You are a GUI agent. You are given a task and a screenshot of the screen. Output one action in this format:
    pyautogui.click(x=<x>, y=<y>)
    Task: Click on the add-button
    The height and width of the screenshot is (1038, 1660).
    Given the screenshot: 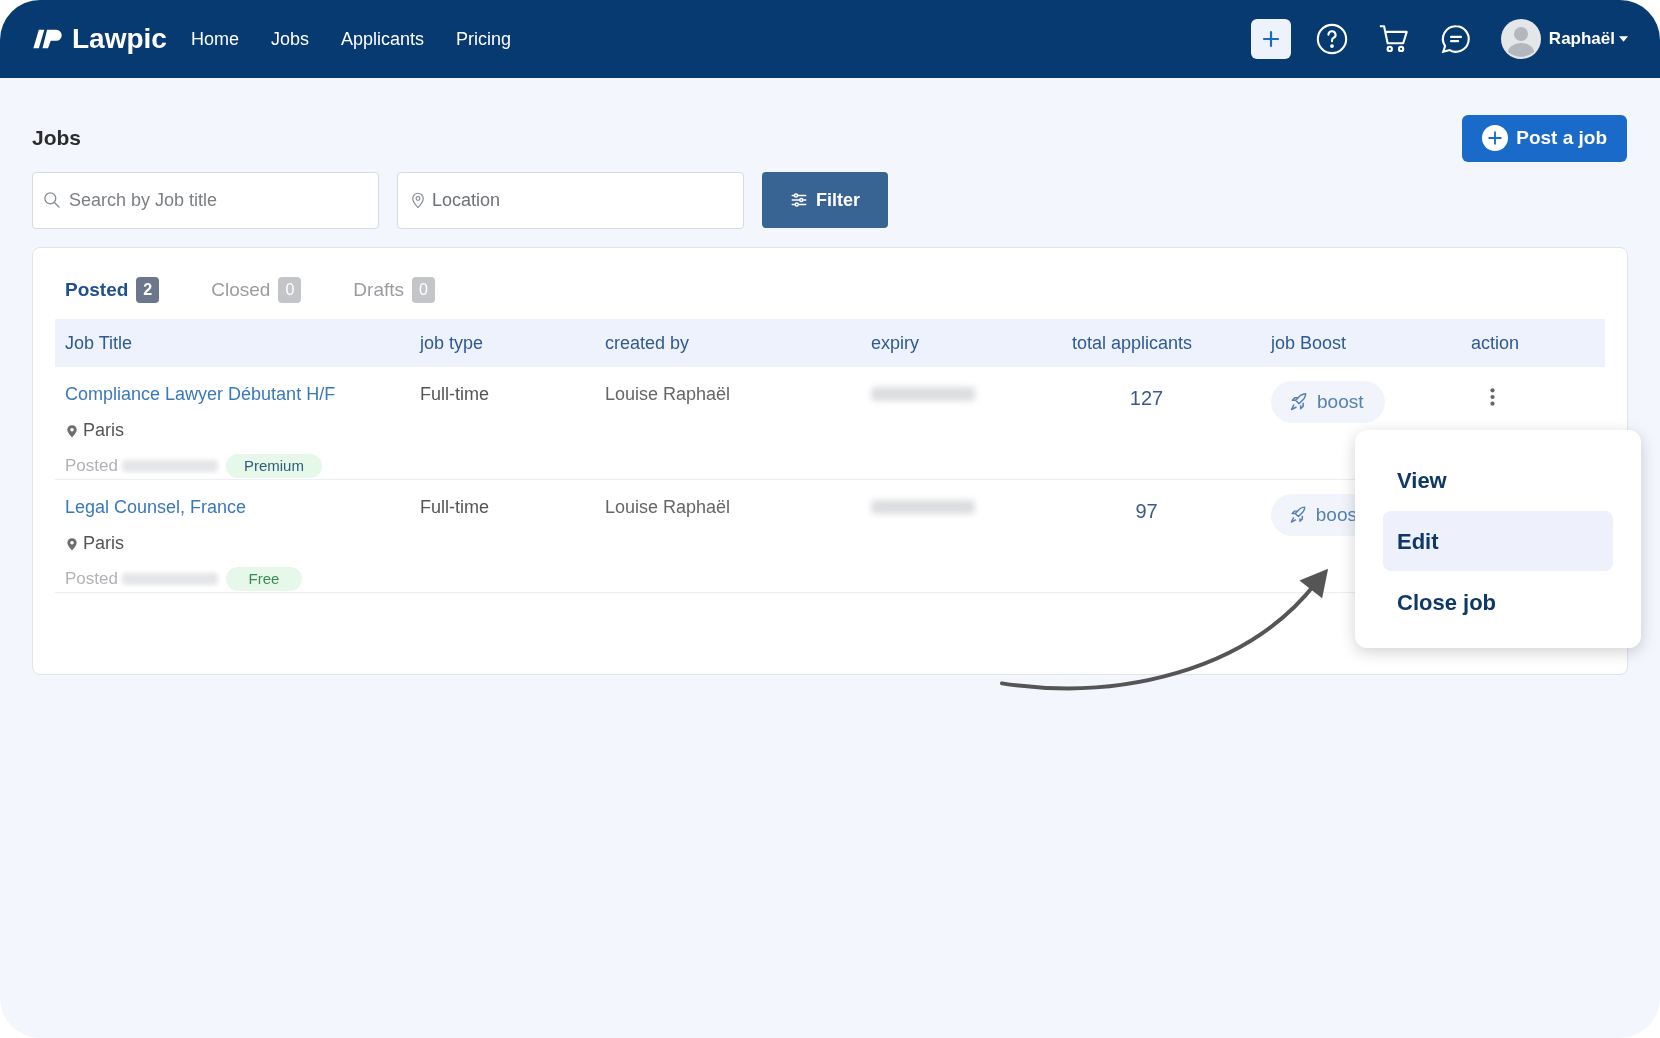 What is the action you would take?
    pyautogui.click(x=1270, y=39)
    